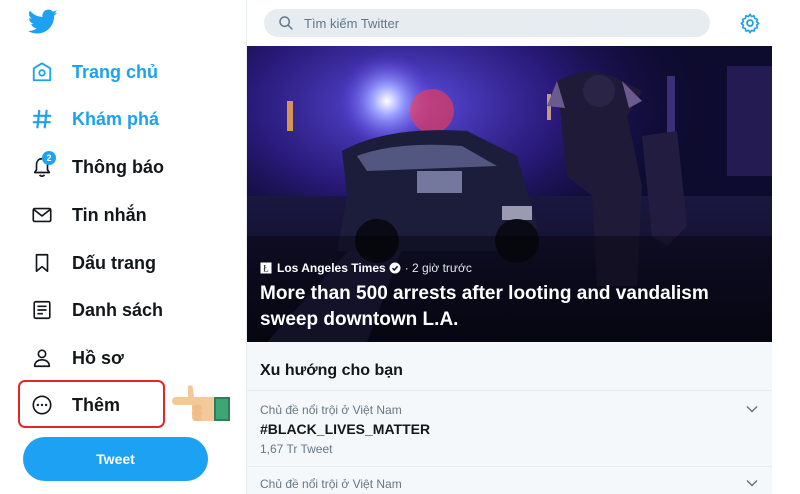 The height and width of the screenshot is (494, 800). I want to click on search-box, so click(487, 23).